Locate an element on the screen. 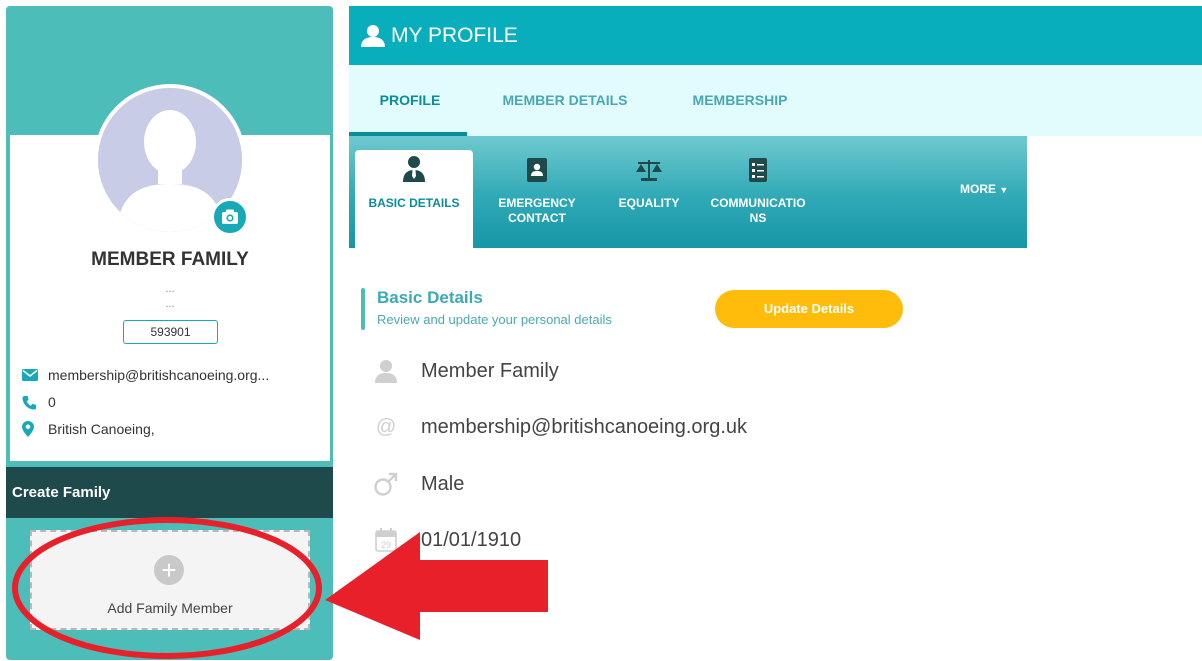 This screenshot has width=1202, height=661. detail-email: membership@britishcanoeing.org.uk is located at coordinates (584, 426).